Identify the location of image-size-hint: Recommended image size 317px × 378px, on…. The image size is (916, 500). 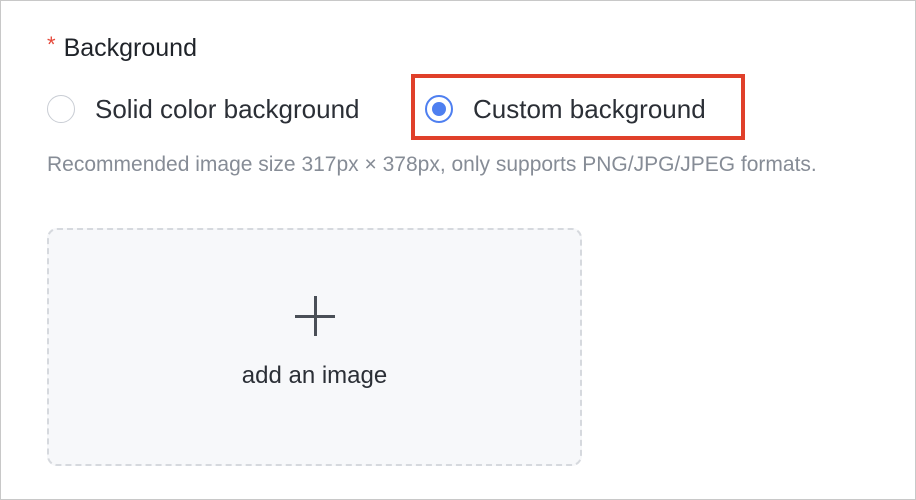
(432, 164).